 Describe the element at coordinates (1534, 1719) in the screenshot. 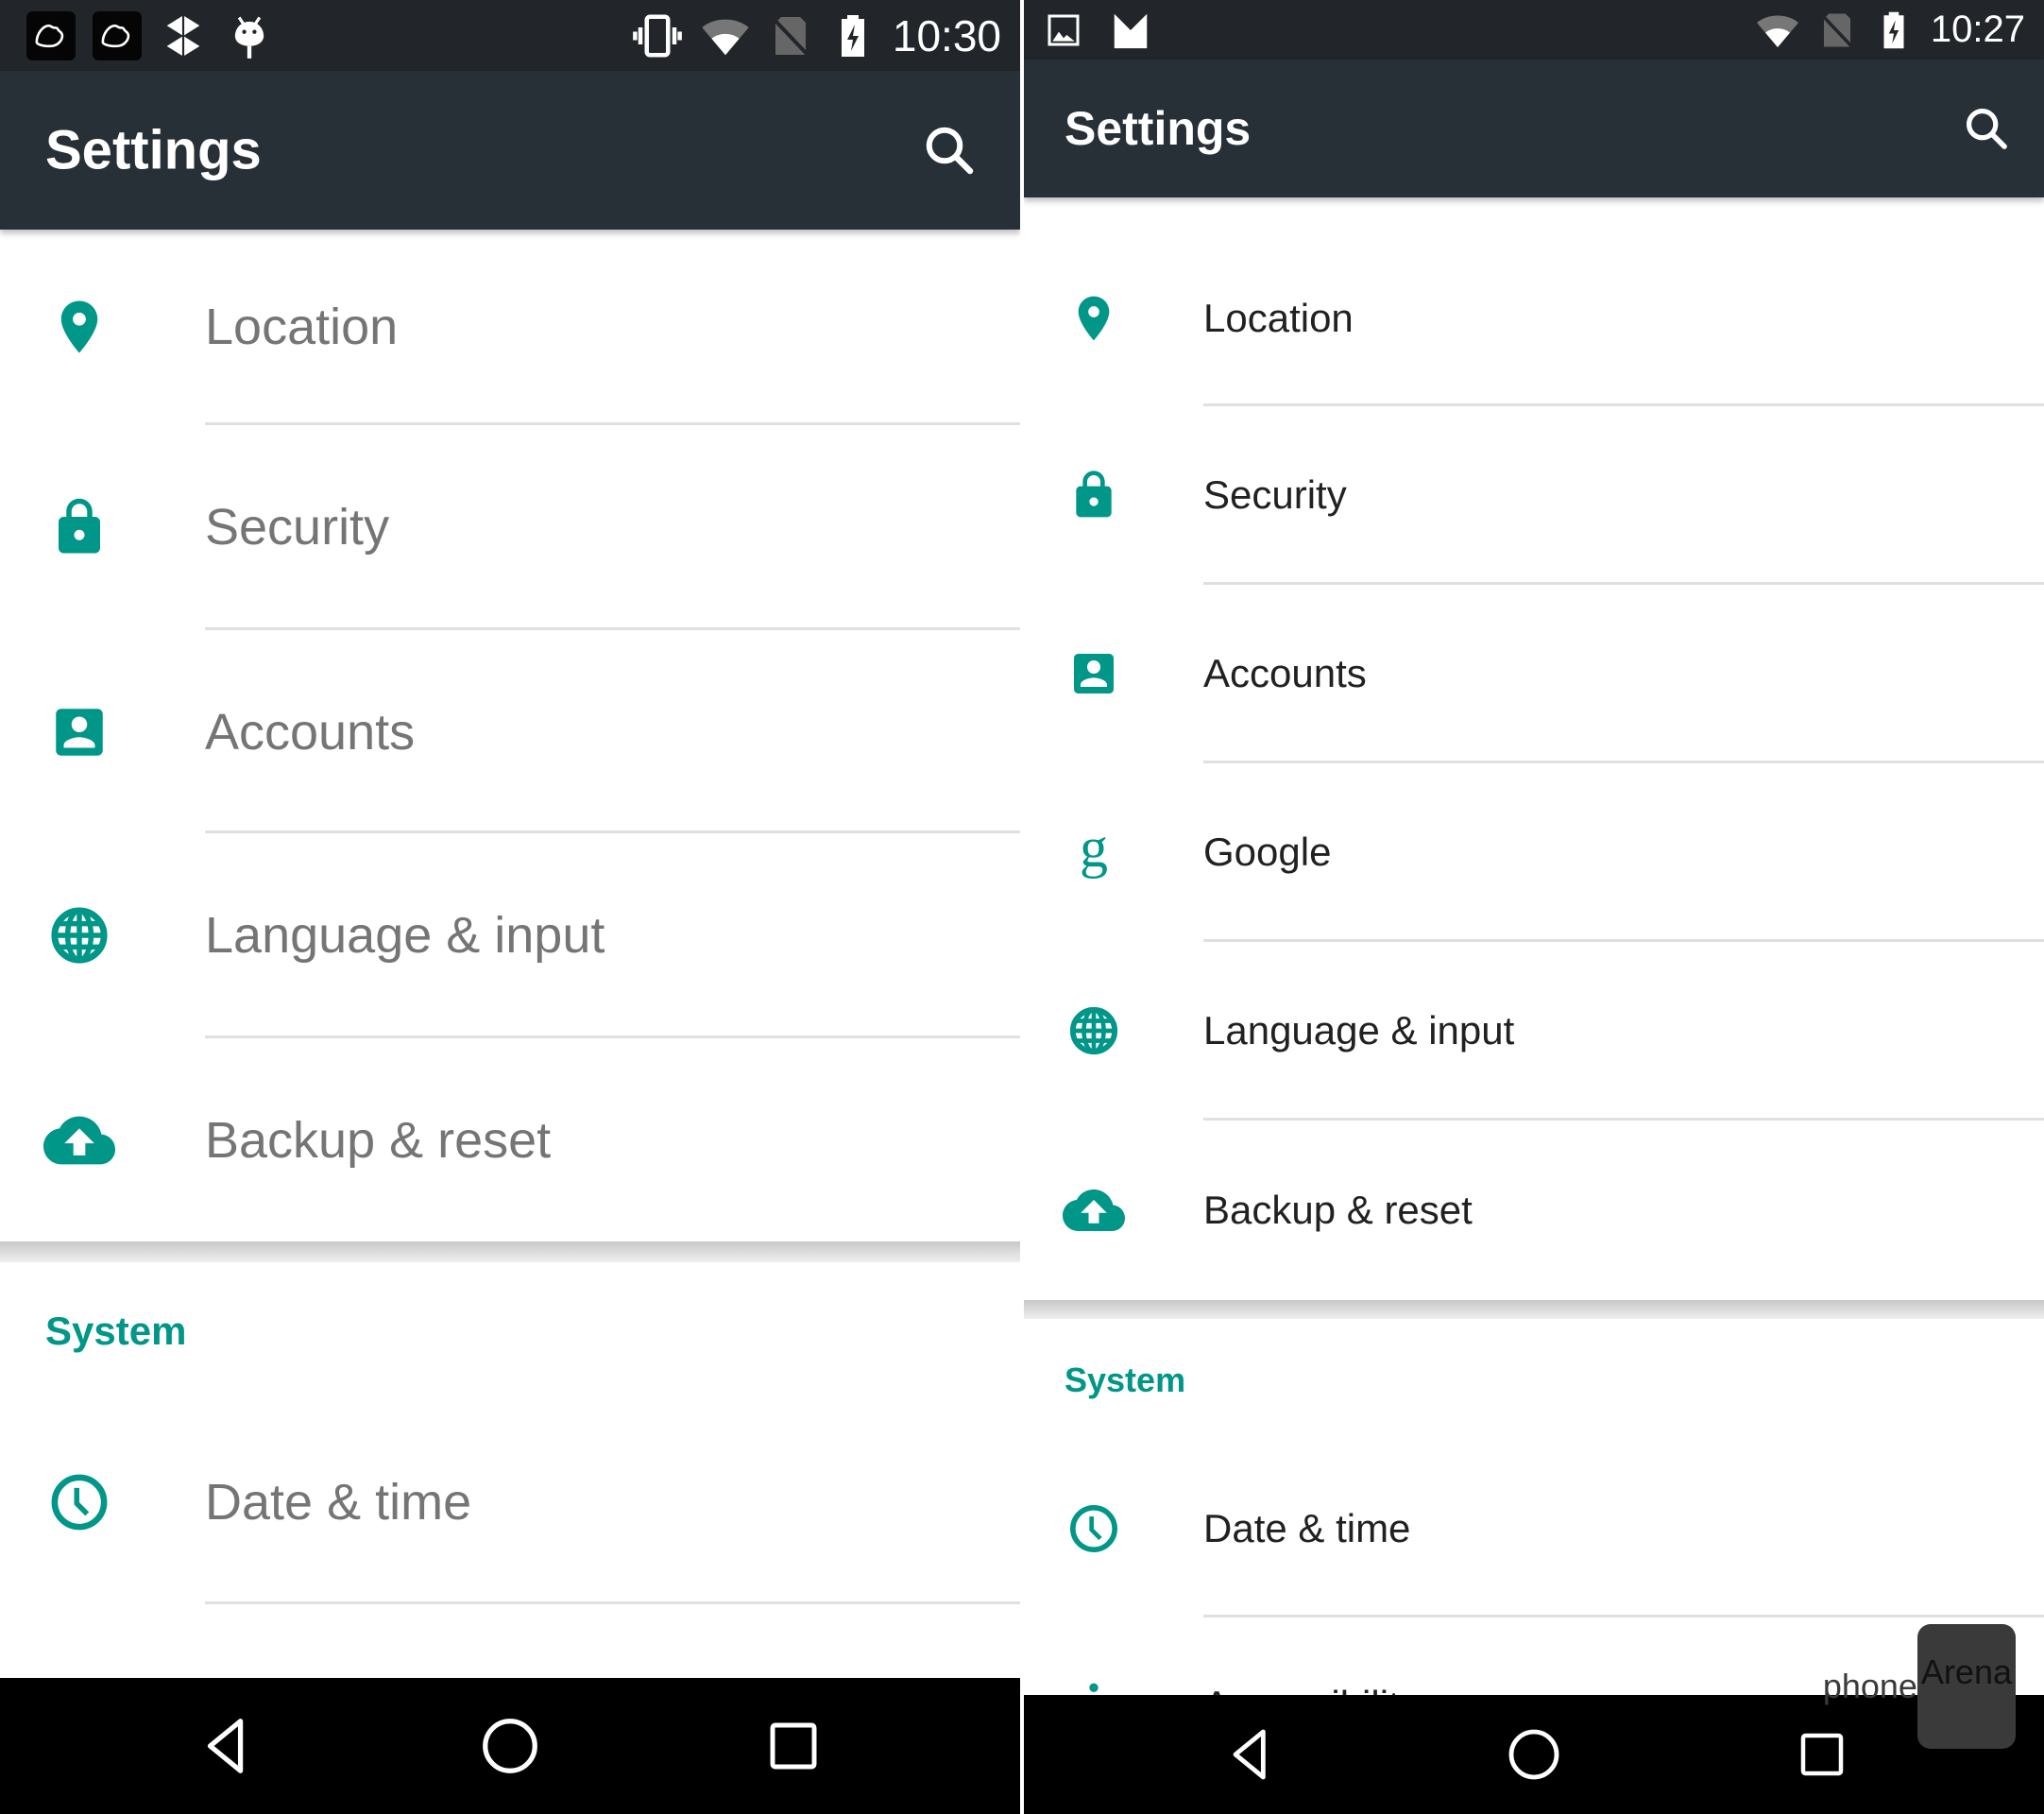

I see `navigation-bar: phone Arena` at that location.